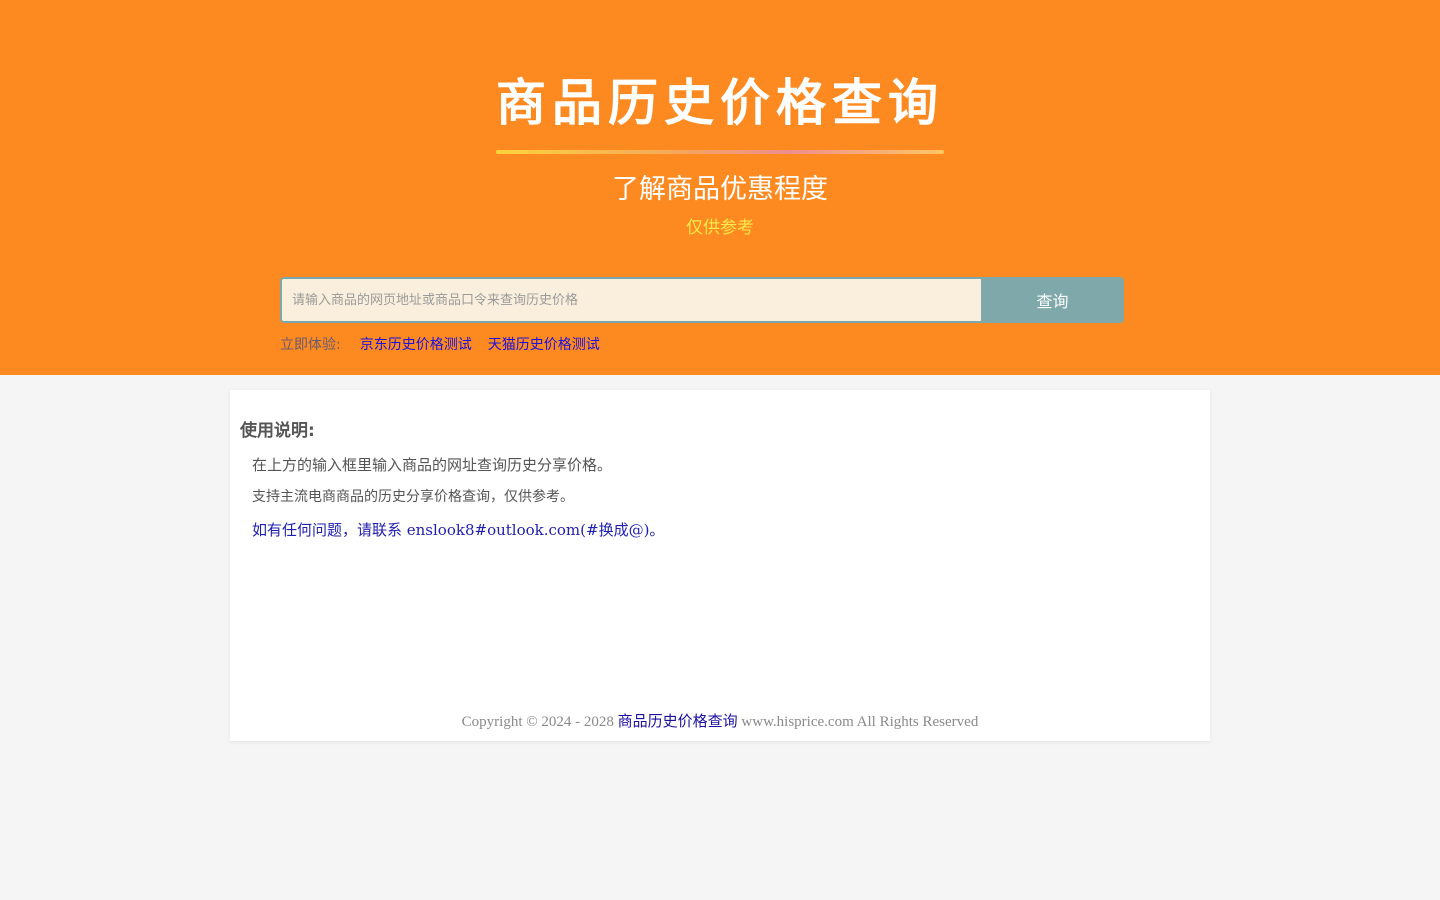 This screenshot has height=900, width=1440. What do you see at coordinates (678, 721) in the screenshot?
I see `footer-site-link: 商品历史价格查询` at bounding box center [678, 721].